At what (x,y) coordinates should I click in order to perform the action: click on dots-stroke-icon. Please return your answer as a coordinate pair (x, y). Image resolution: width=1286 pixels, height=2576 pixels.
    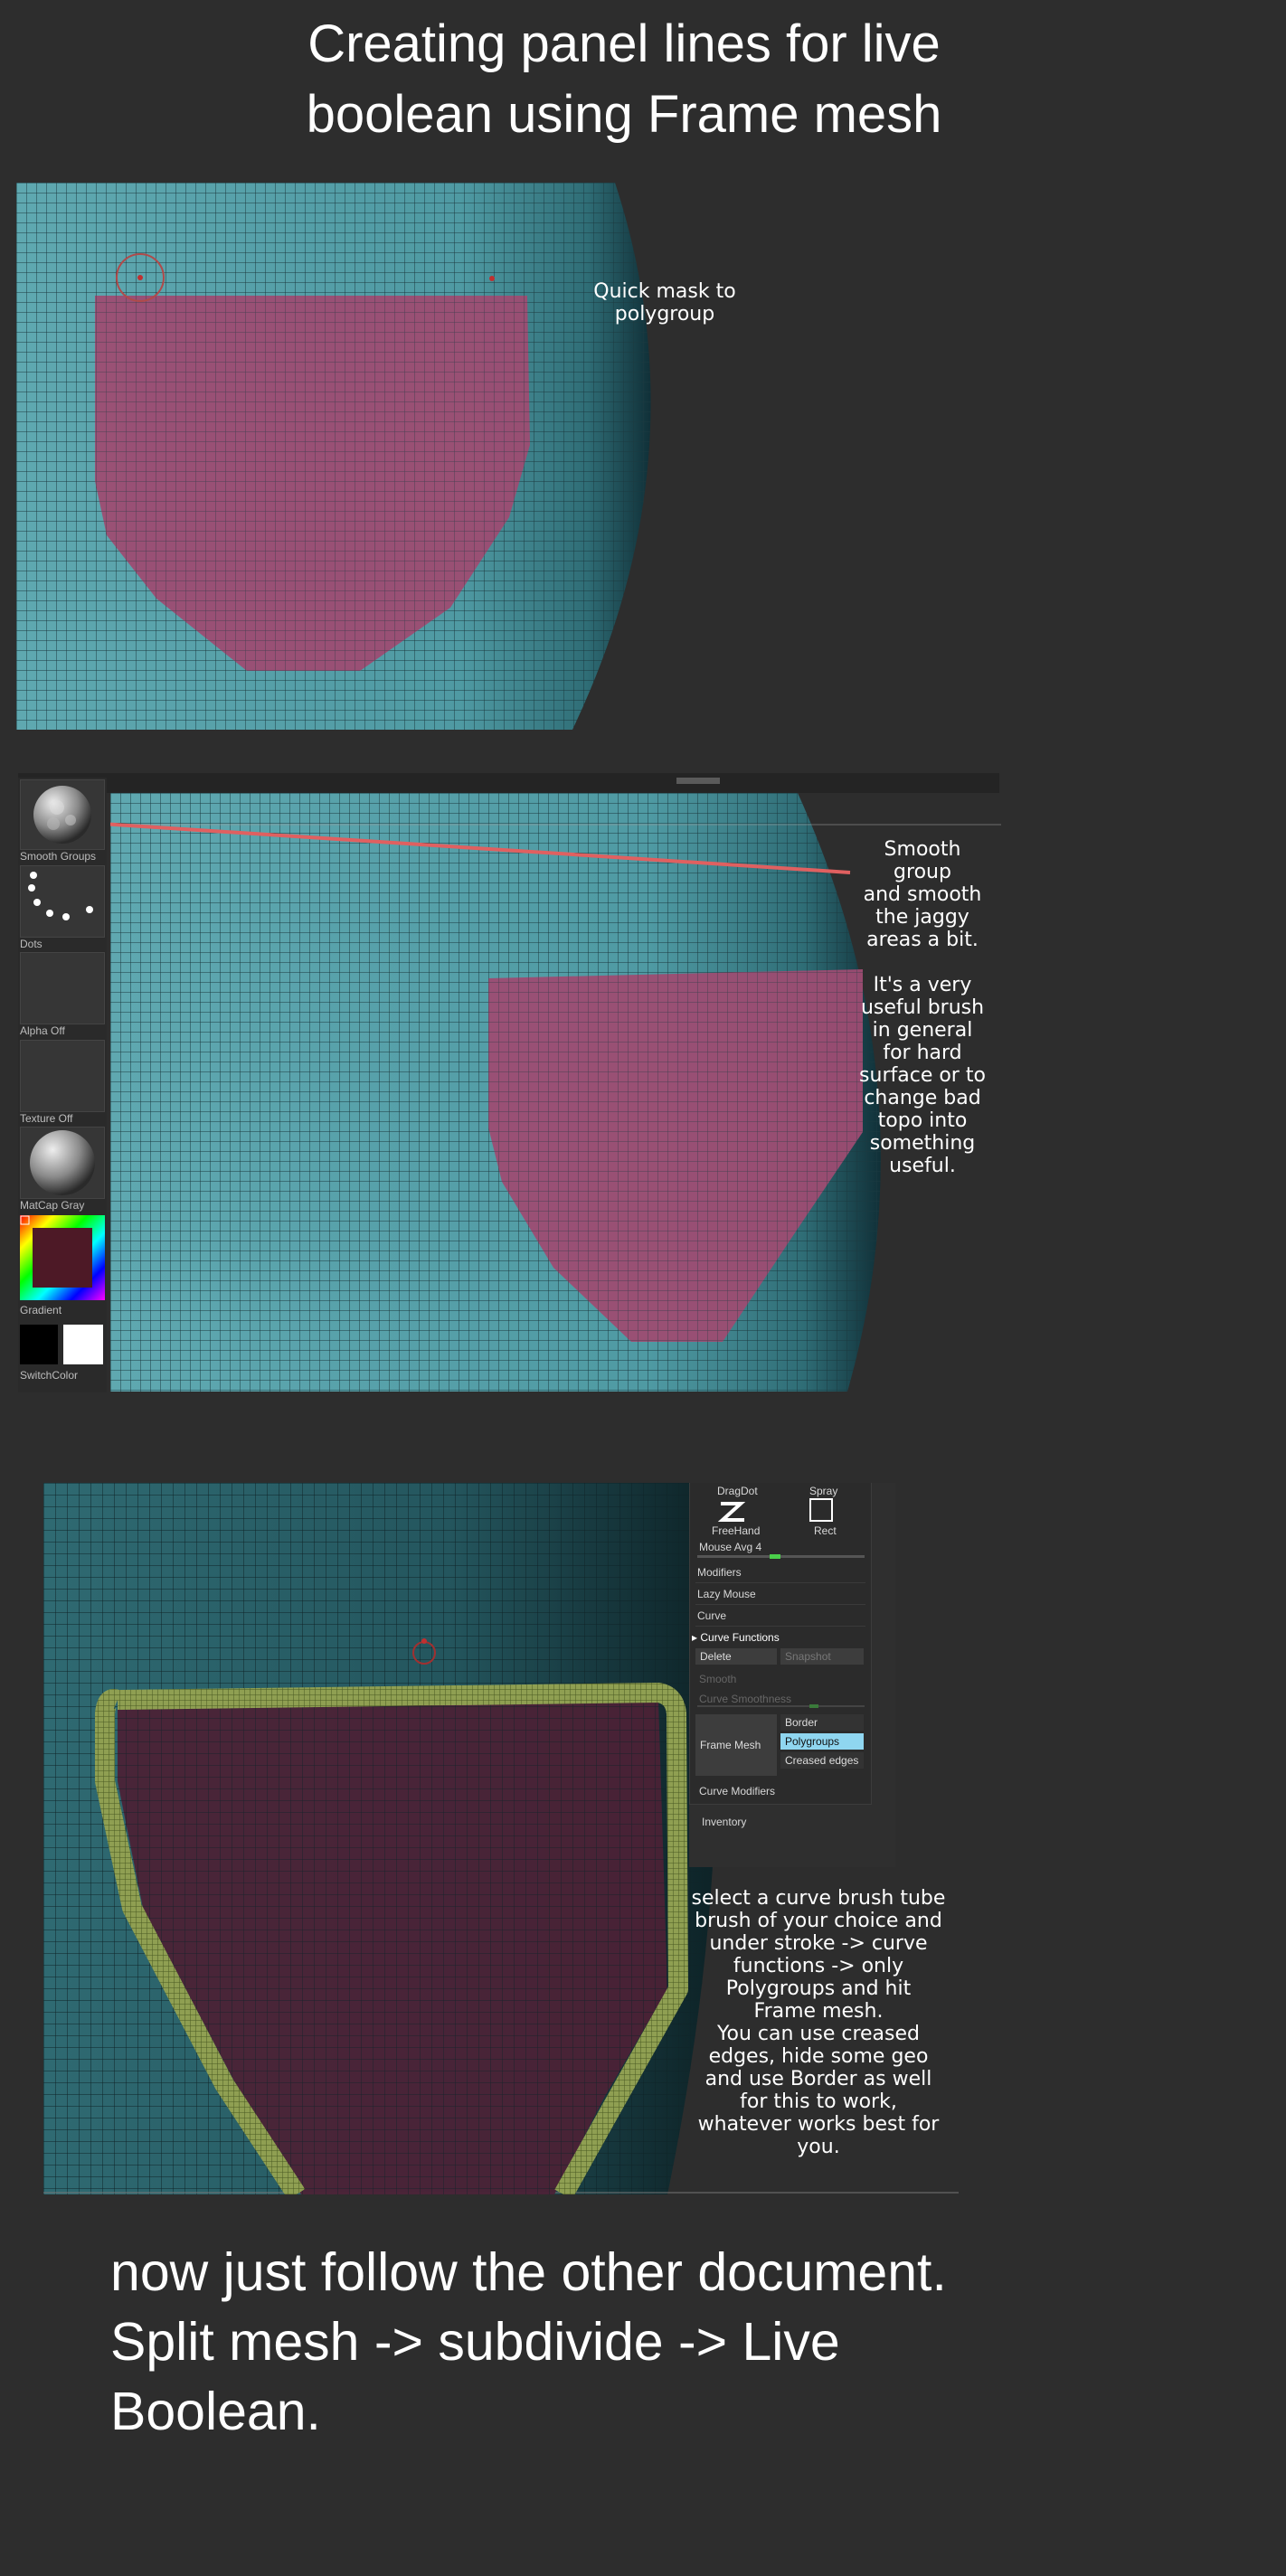
    Looking at the image, I should click on (60, 896).